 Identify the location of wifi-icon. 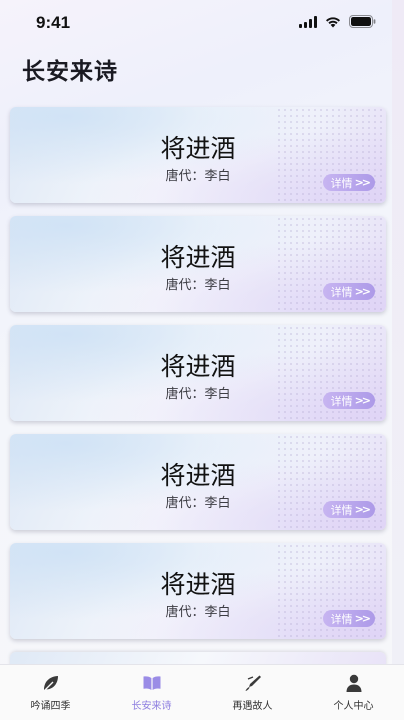
(333, 22).